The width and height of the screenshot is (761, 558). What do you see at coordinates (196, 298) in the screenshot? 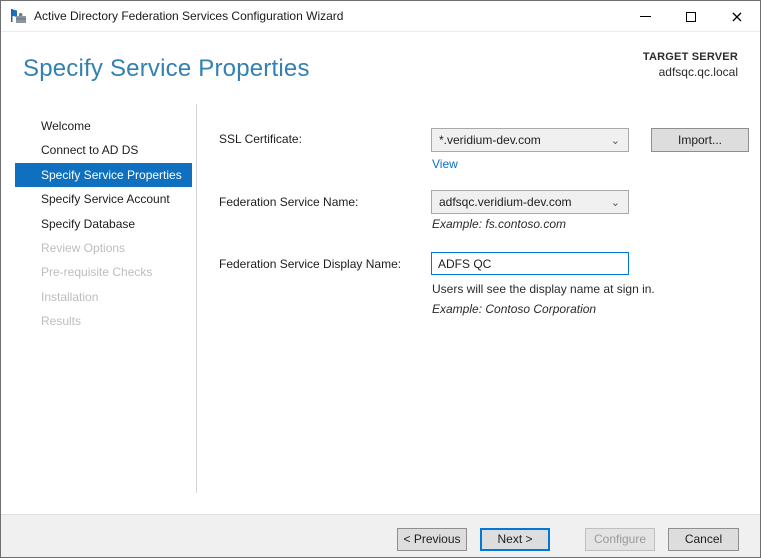
I see `sidebar-divider` at bounding box center [196, 298].